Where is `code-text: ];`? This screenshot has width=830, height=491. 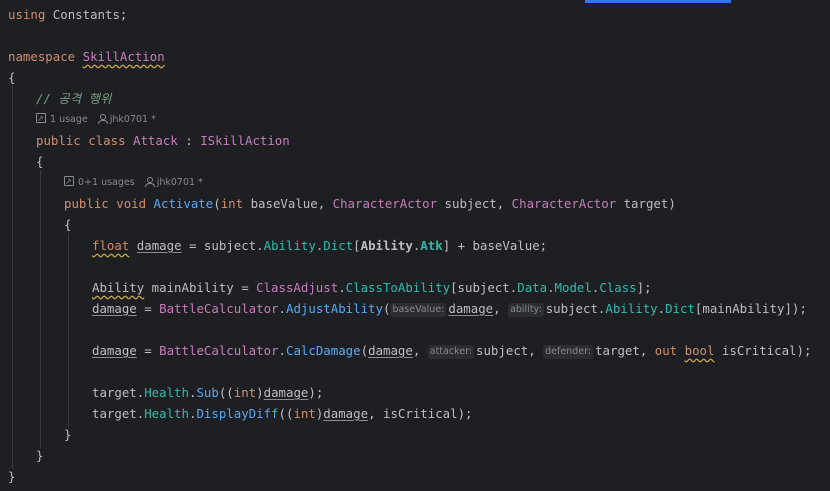 code-text: ]; is located at coordinates (644, 287).